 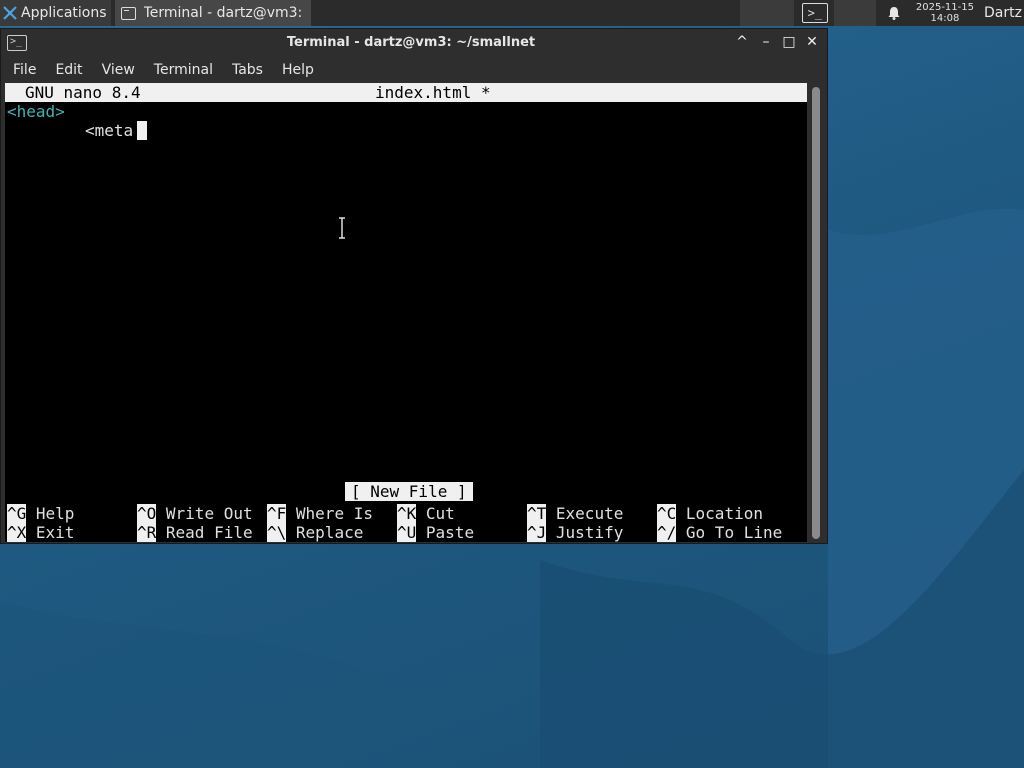 I want to click on shortcut-replace: ^\ Replace, so click(x=315, y=532).